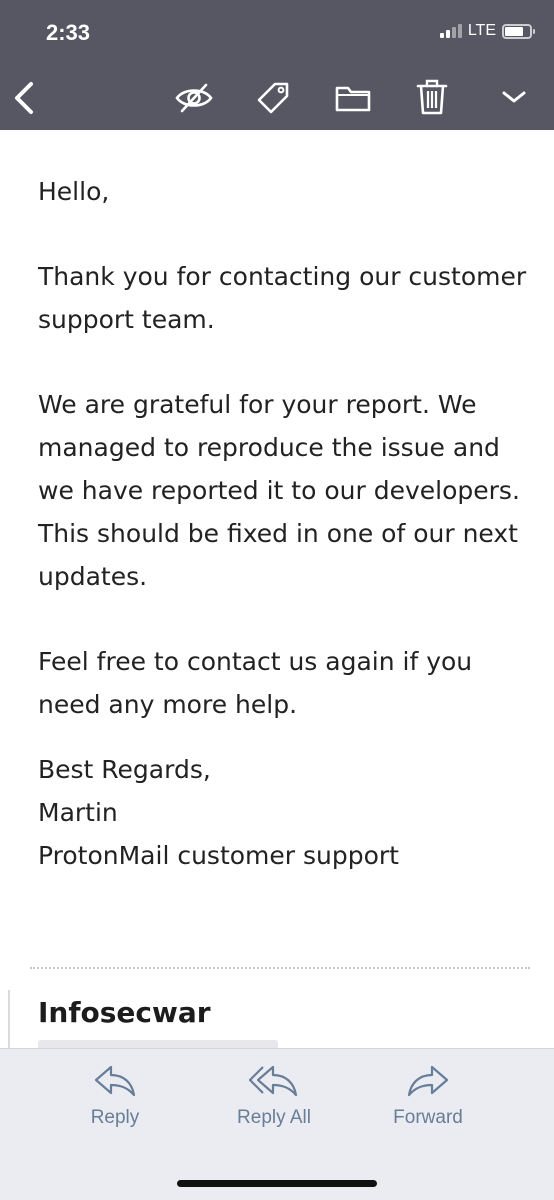  What do you see at coordinates (9, 1020) in the screenshot?
I see `card-edge` at bounding box center [9, 1020].